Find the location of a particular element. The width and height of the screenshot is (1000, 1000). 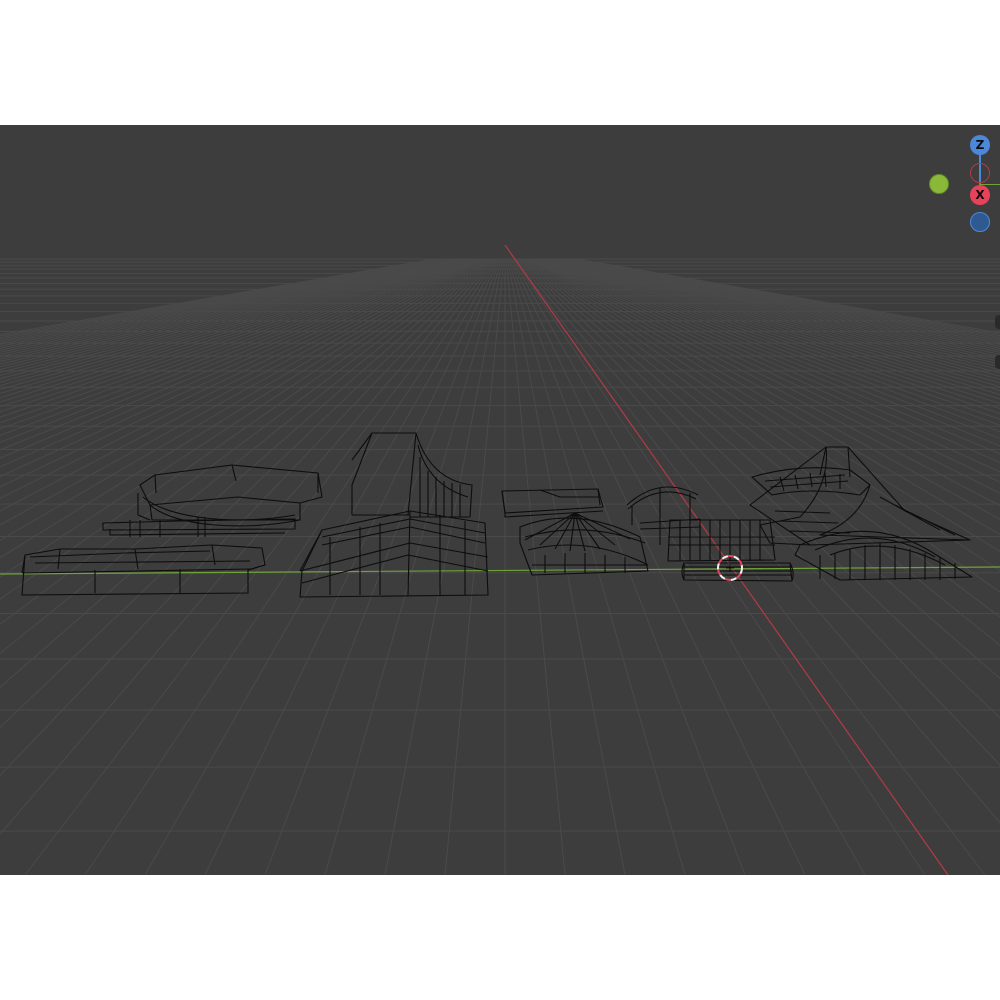

wireframe-object-rails is located at coordinates (710, 534).